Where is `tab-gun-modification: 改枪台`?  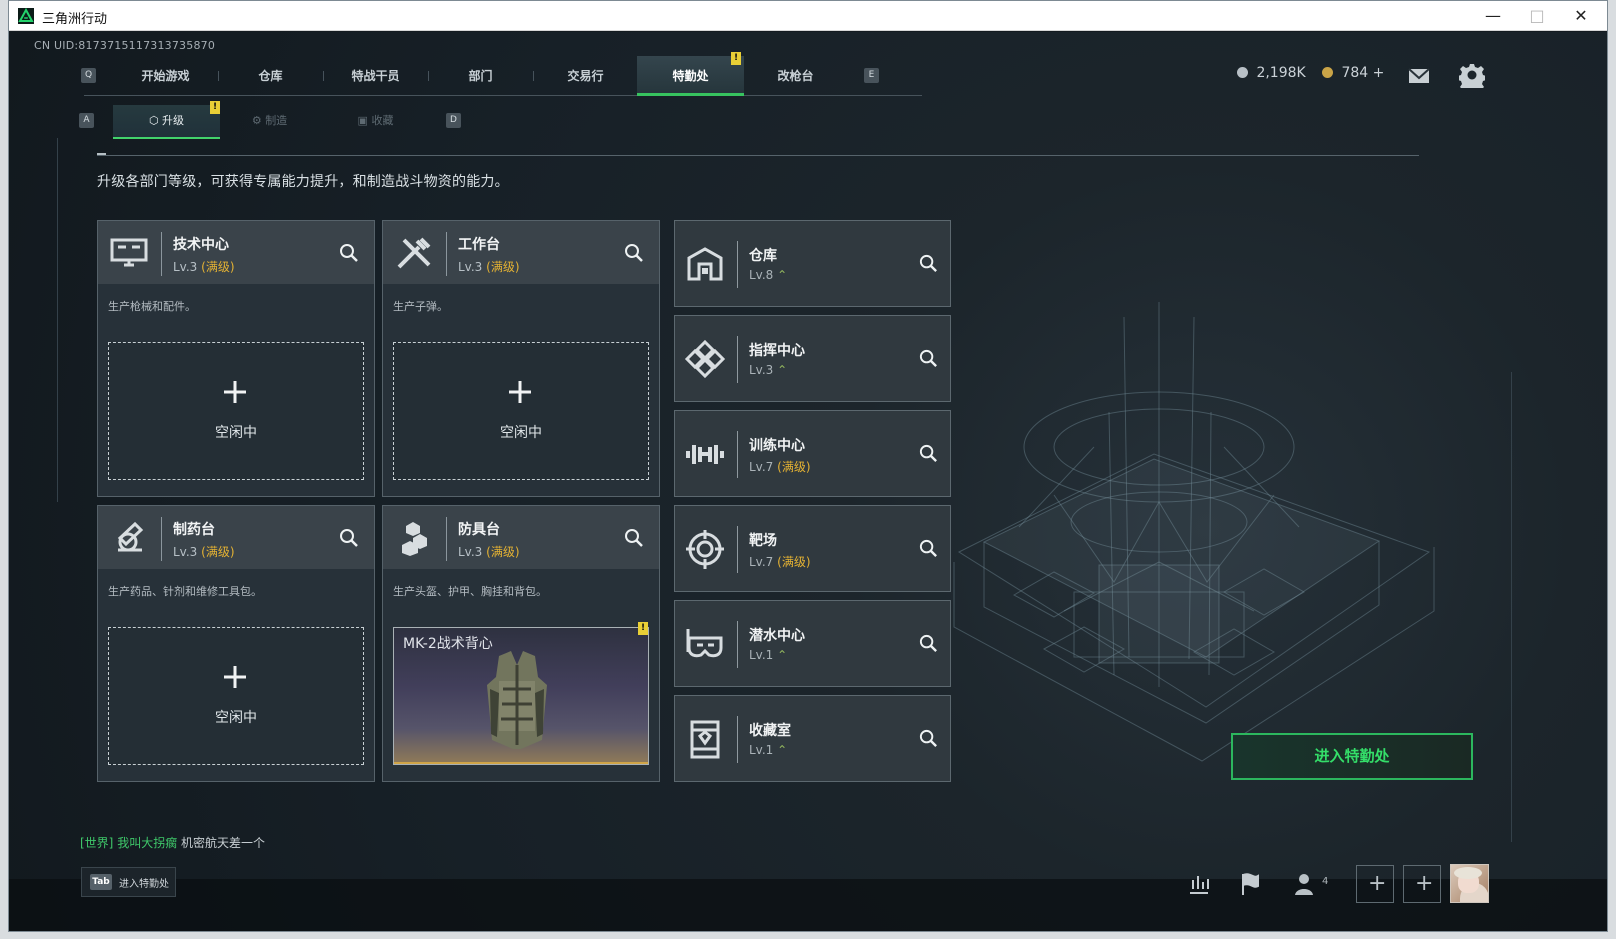 tab-gun-modification: 改枪台 is located at coordinates (795, 76).